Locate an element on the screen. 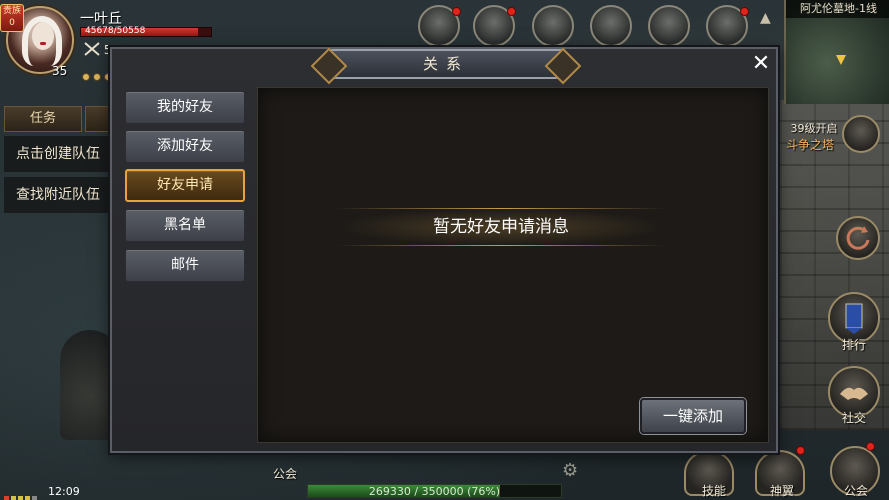 The width and height of the screenshot is (889, 500). menu-blacklist: 黑名单 is located at coordinates (185, 225).